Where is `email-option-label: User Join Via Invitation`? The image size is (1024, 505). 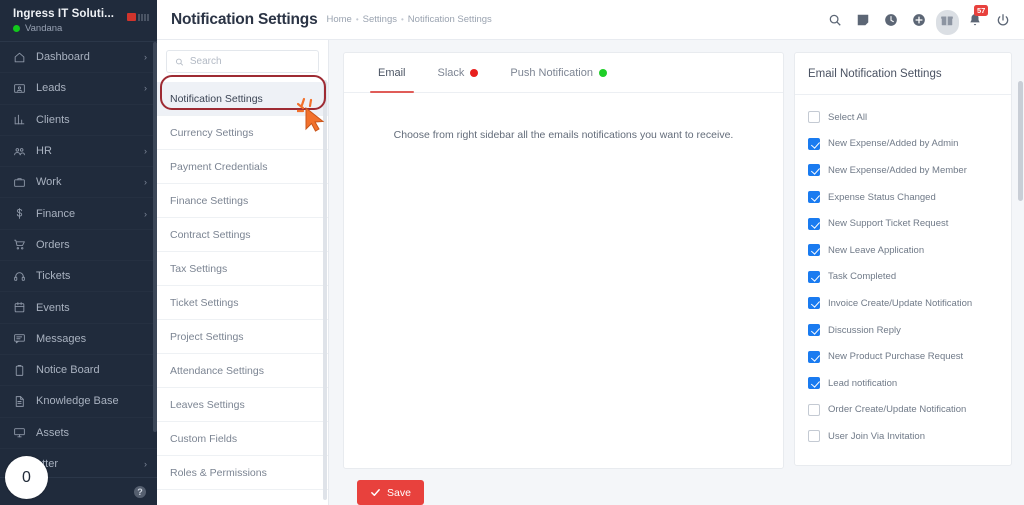
email-option-label: User Join Via Invitation is located at coordinates (876, 436).